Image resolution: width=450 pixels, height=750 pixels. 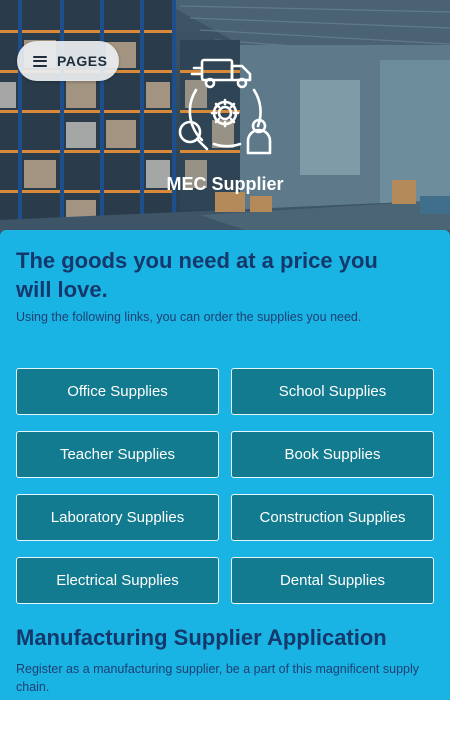 What do you see at coordinates (332, 454) in the screenshot?
I see `book-supplies-button: Book Supplies` at bounding box center [332, 454].